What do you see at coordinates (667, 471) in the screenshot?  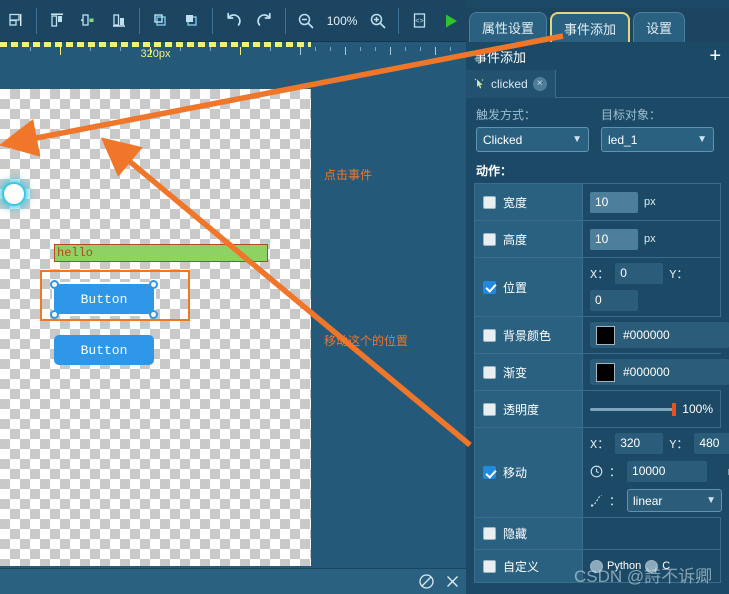 I see `move-duration-input: 10000` at bounding box center [667, 471].